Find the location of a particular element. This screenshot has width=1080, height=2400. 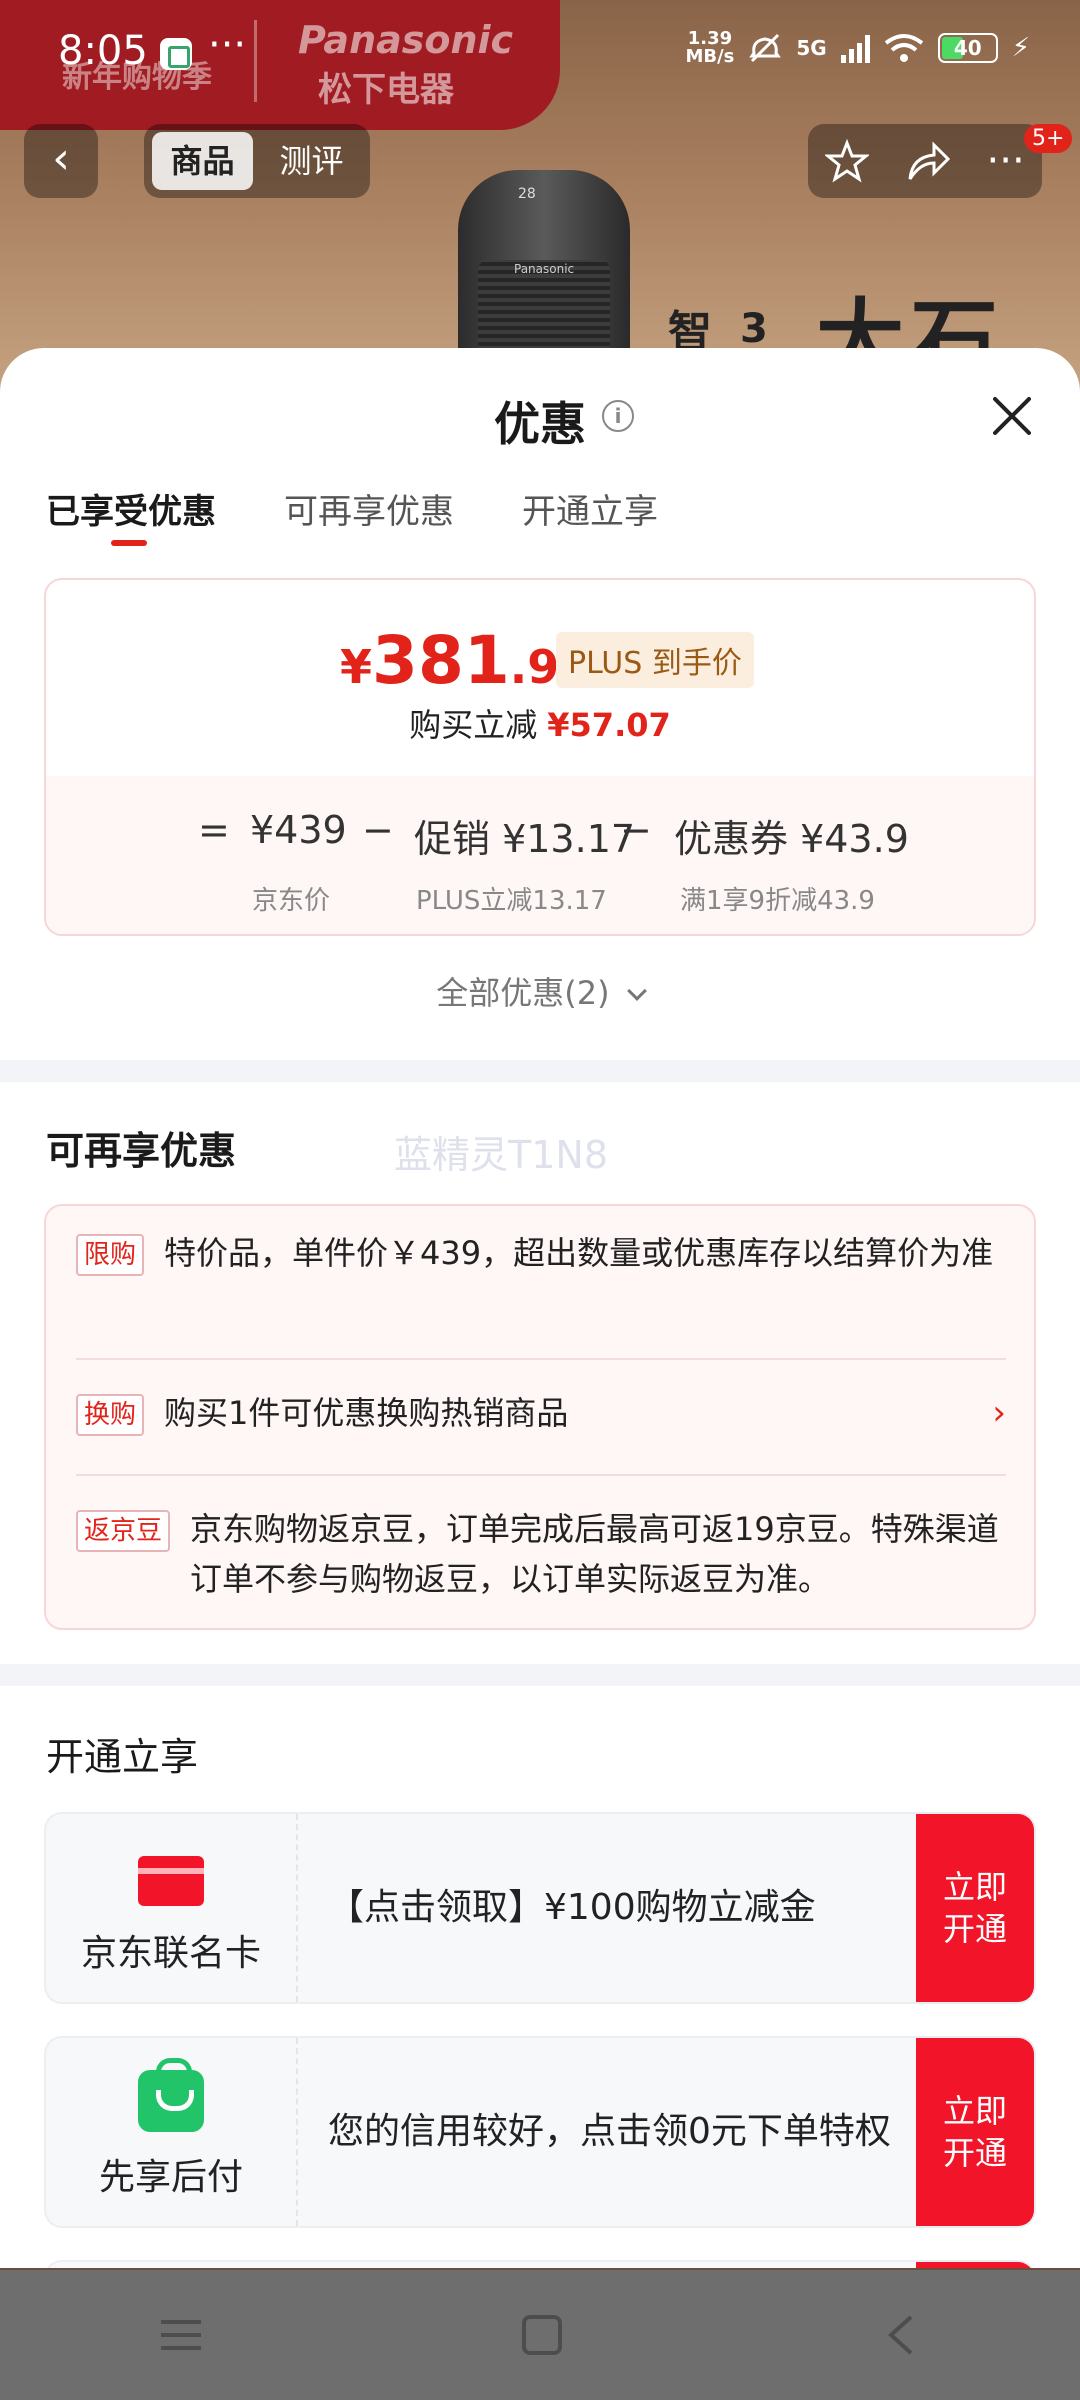

more-menu-icon: ··· is located at coordinates (1006, 161).